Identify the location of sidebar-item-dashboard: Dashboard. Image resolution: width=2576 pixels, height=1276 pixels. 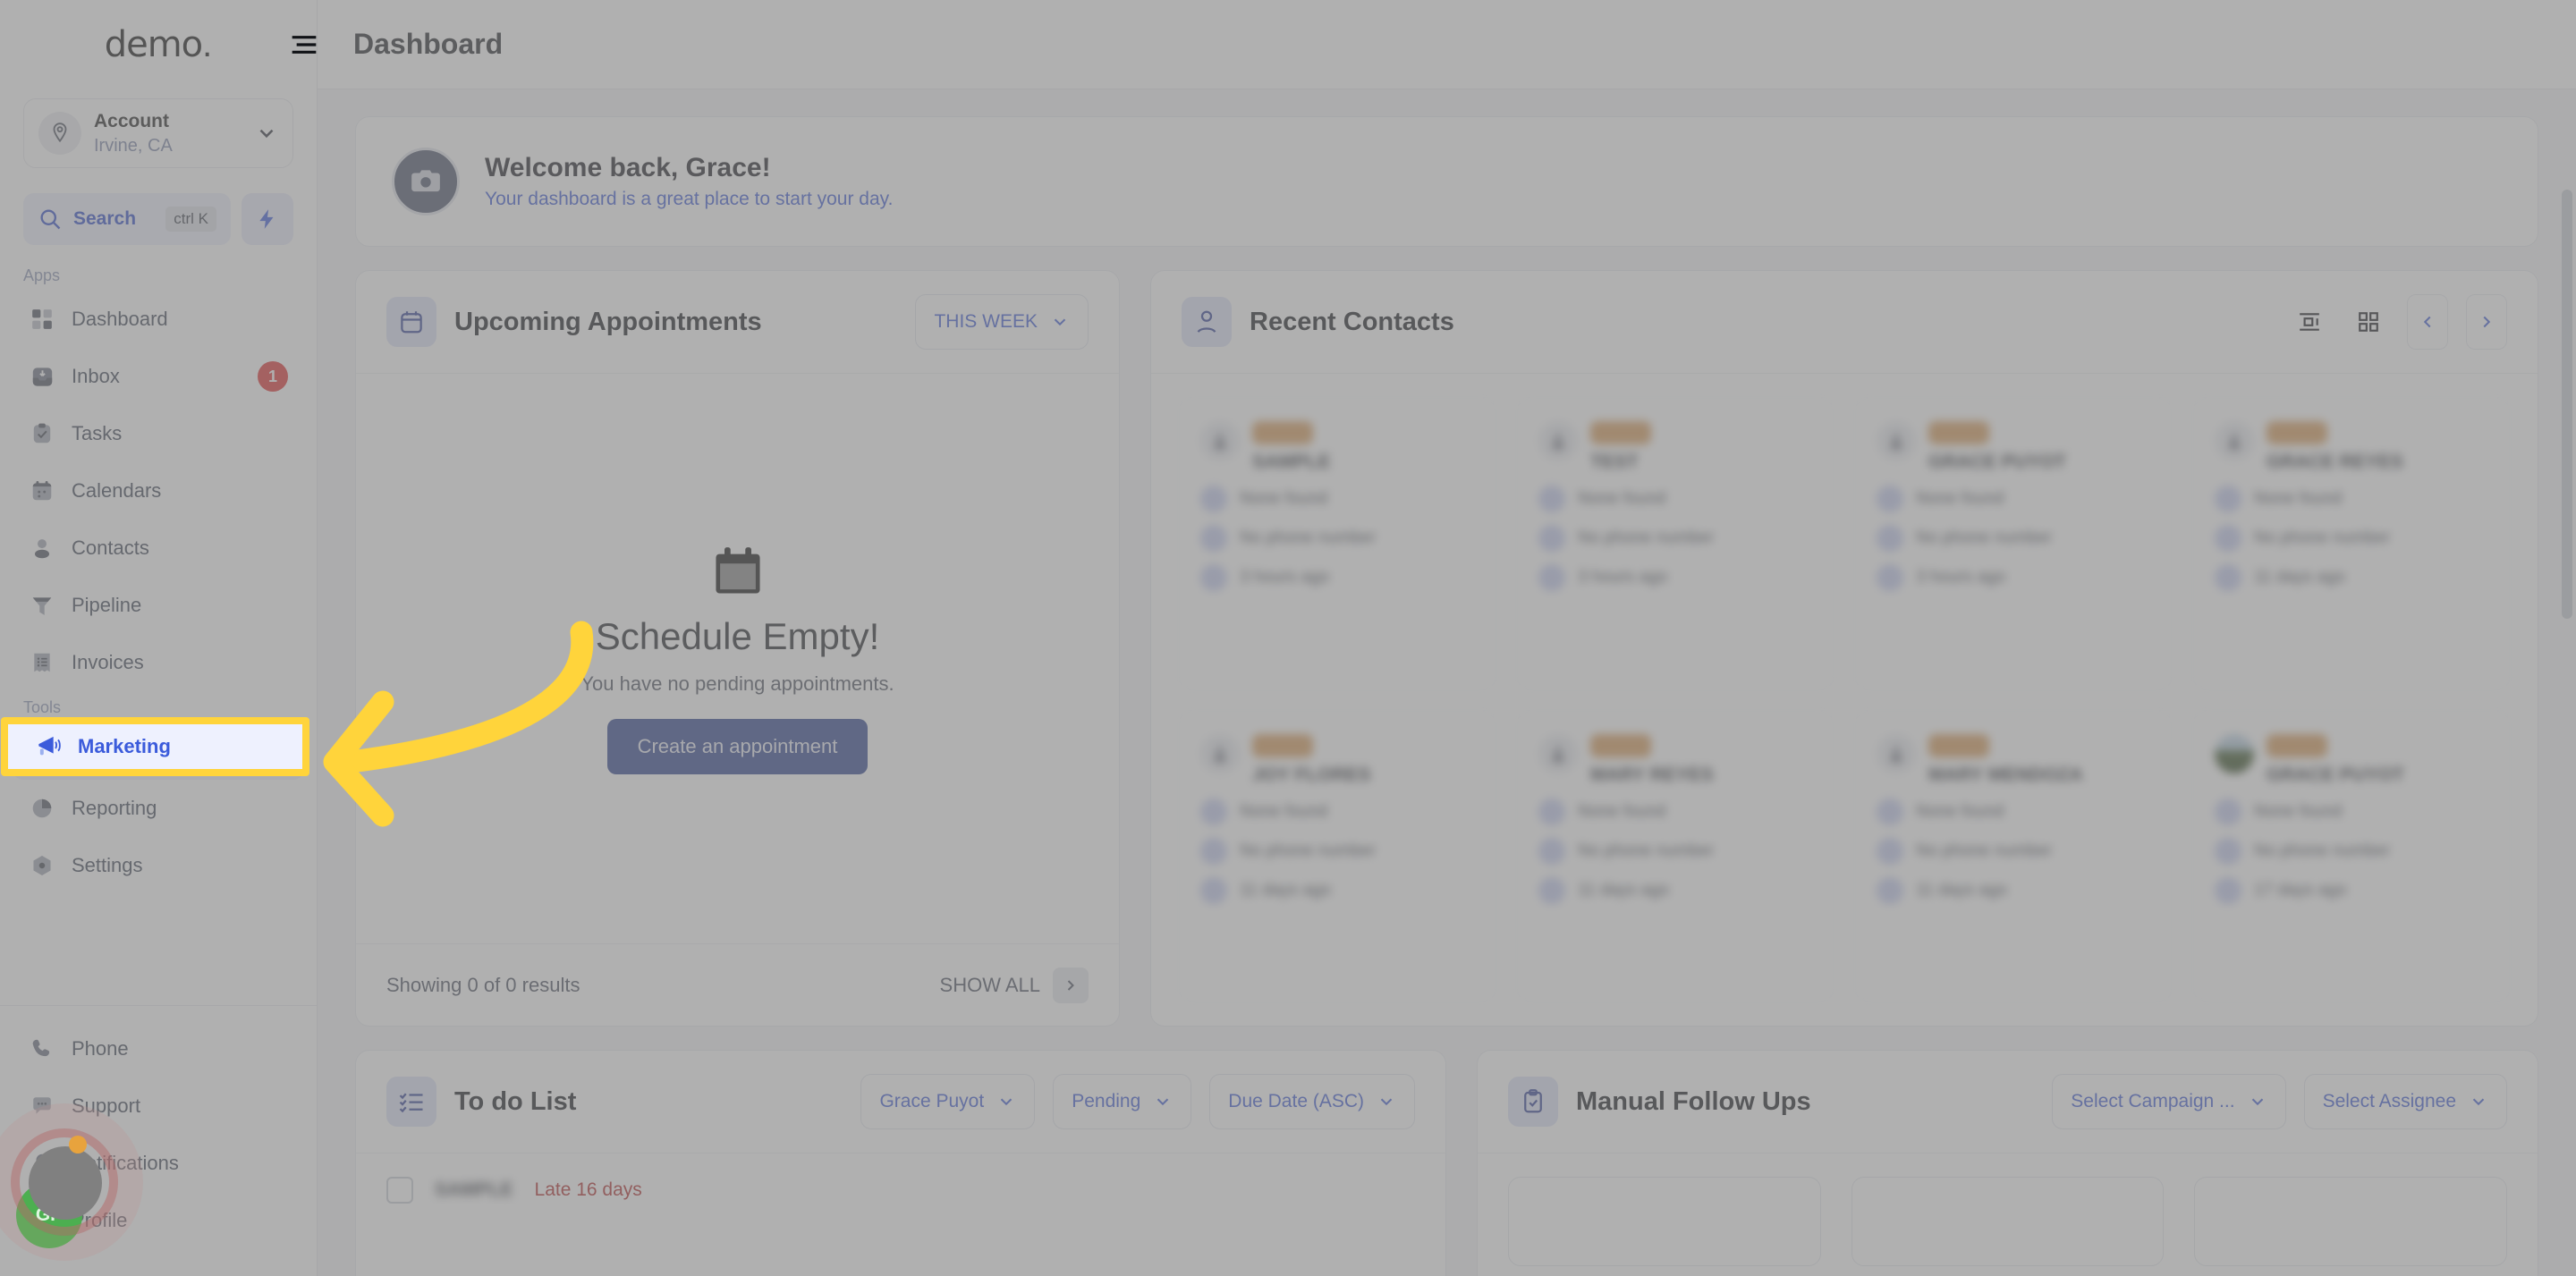
(158, 319).